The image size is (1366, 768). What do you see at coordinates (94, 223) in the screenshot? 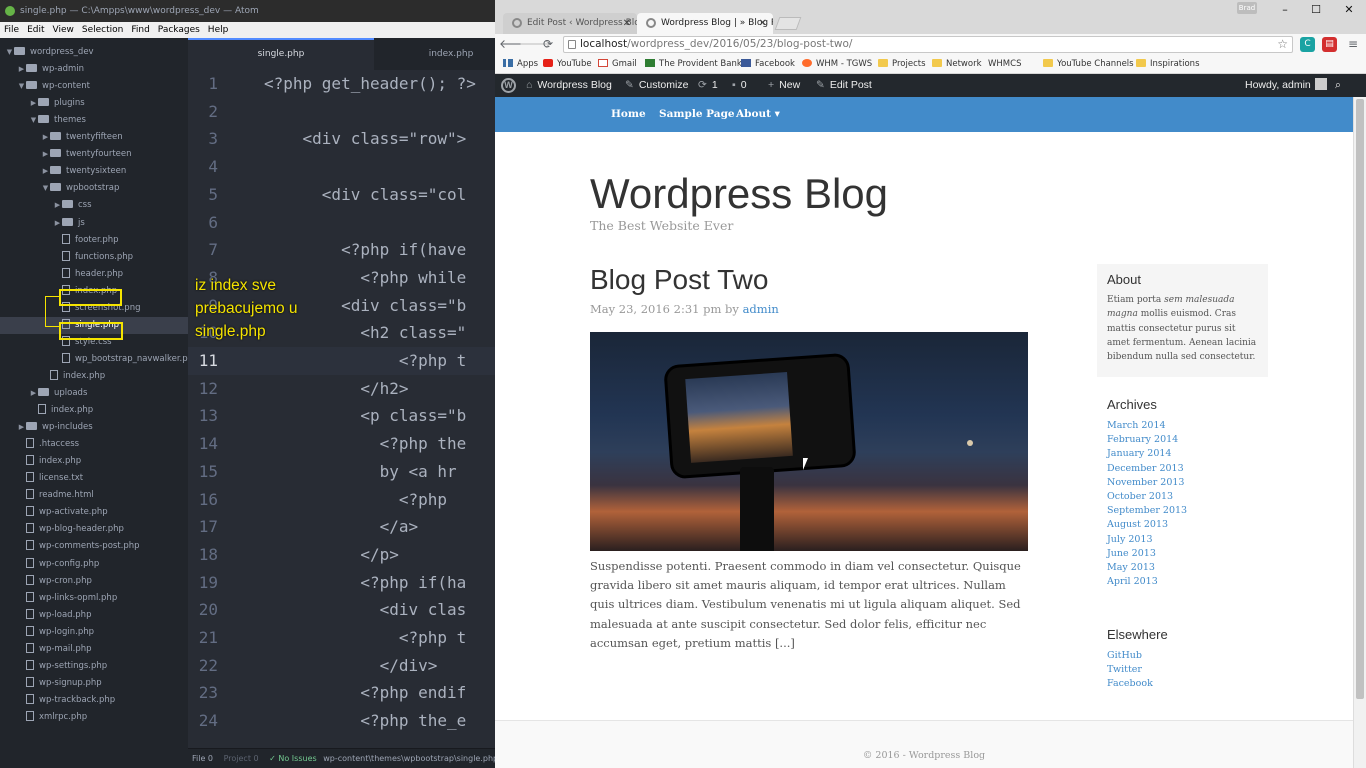
I see `tree-folder: ▶ js` at bounding box center [94, 223].